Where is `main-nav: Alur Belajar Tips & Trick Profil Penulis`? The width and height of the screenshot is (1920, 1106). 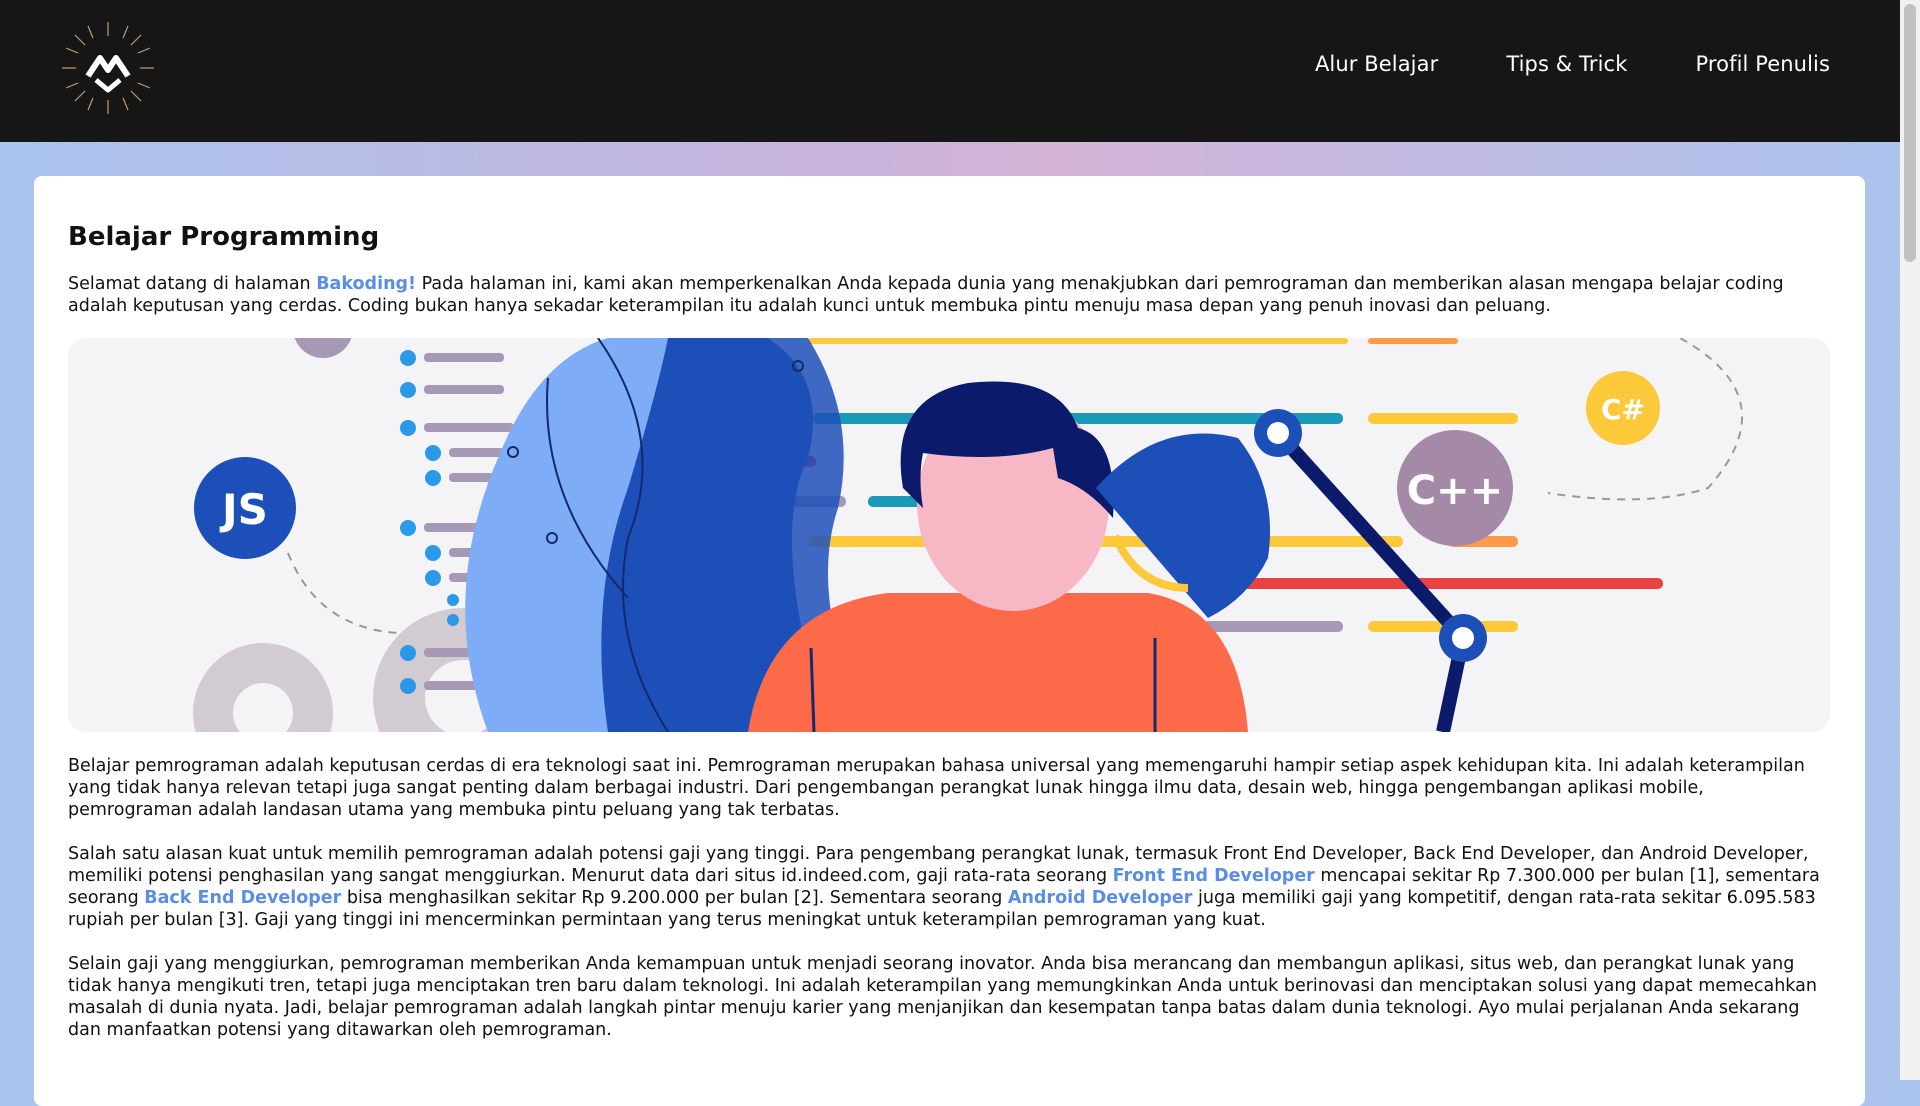
main-nav: Alur Belajar Tips & Trick Profil Penulis is located at coordinates (1572, 64).